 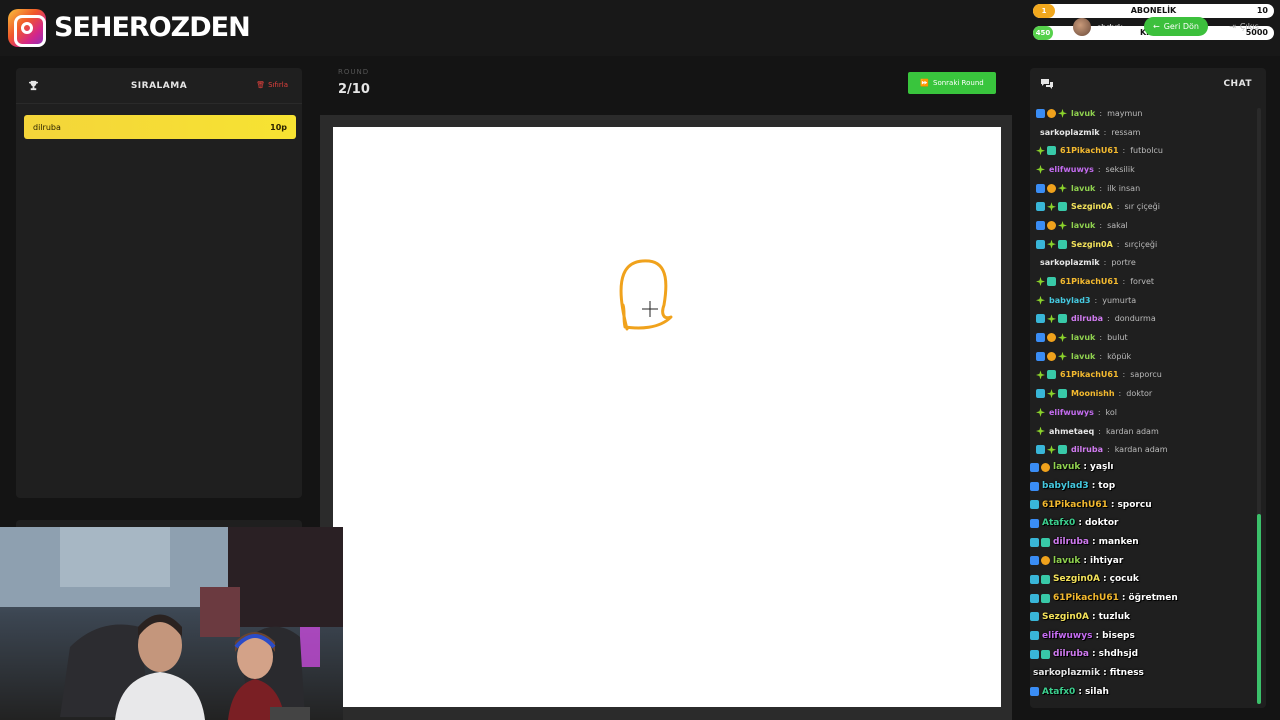 What do you see at coordinates (1147, 244) in the screenshot?
I see `chat-message: Sezgin0A: sırçiçeği` at bounding box center [1147, 244].